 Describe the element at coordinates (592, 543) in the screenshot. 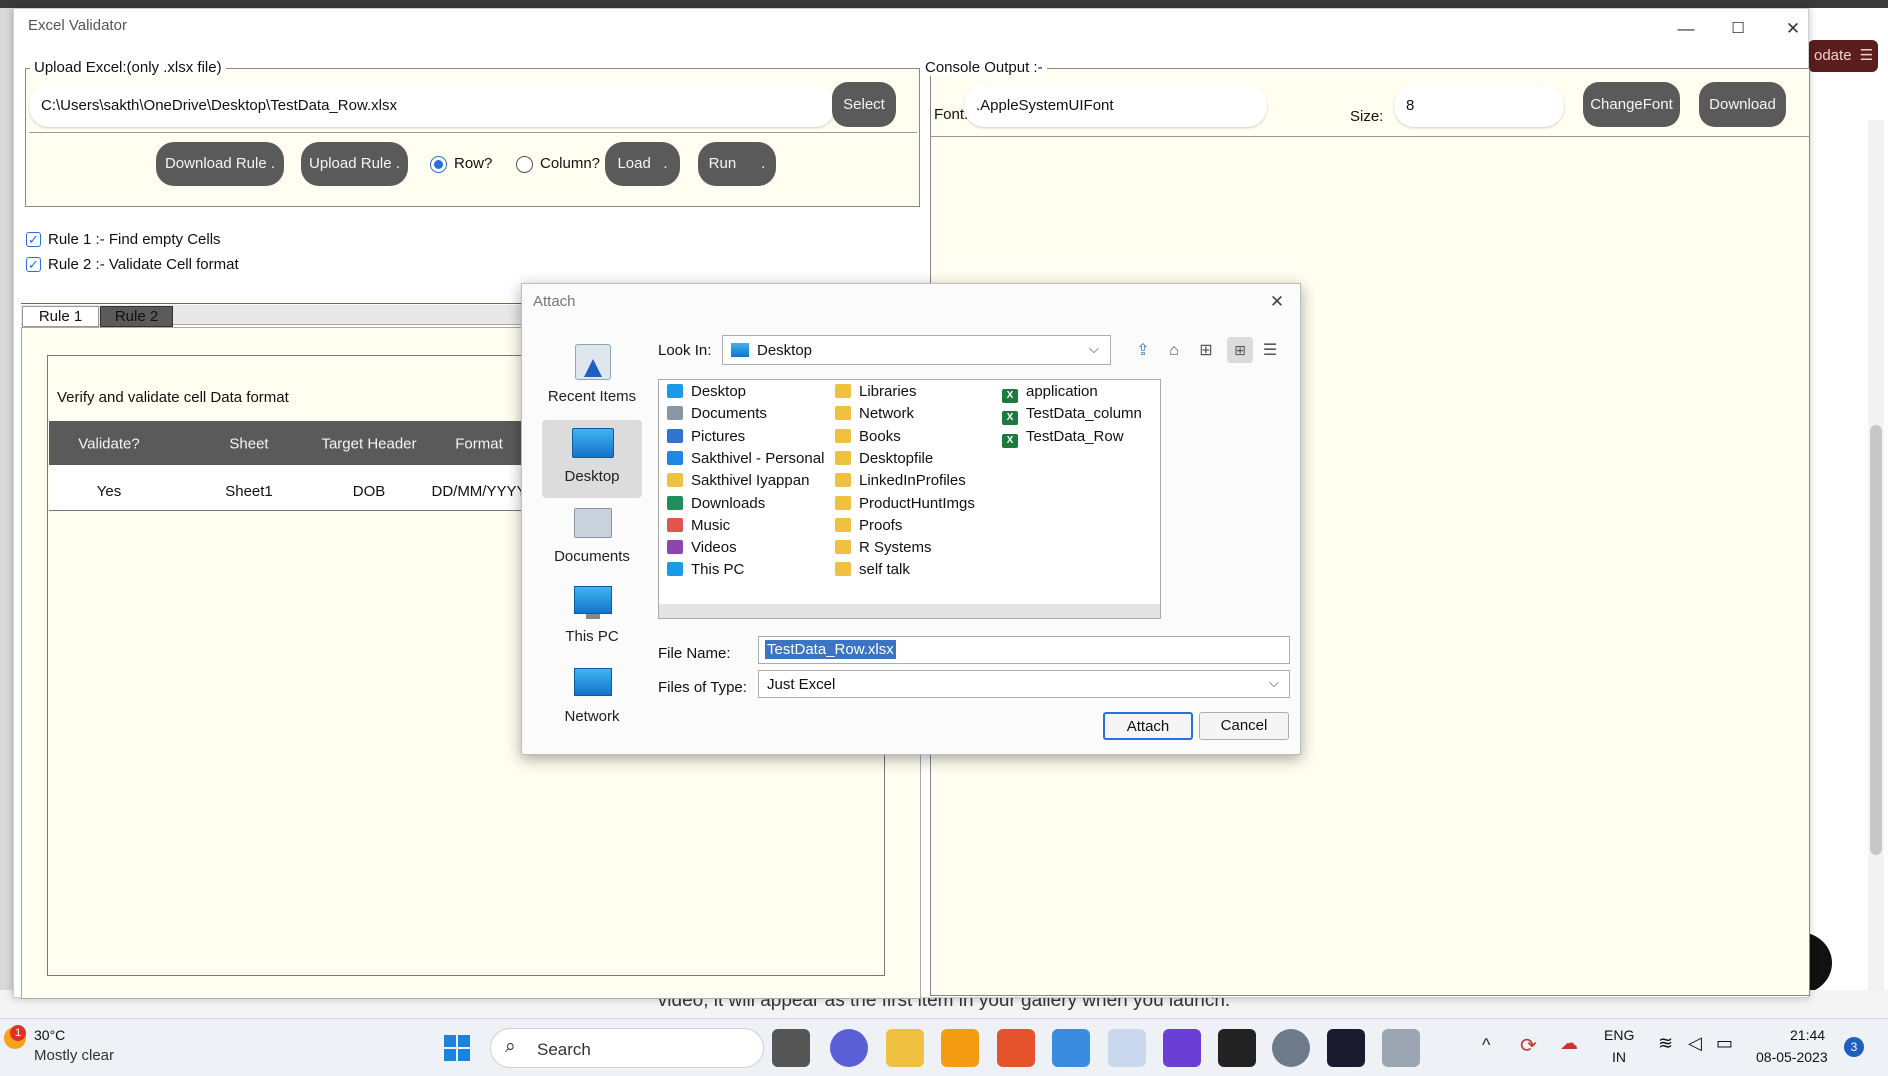

I see `place-documents: Documents` at that location.